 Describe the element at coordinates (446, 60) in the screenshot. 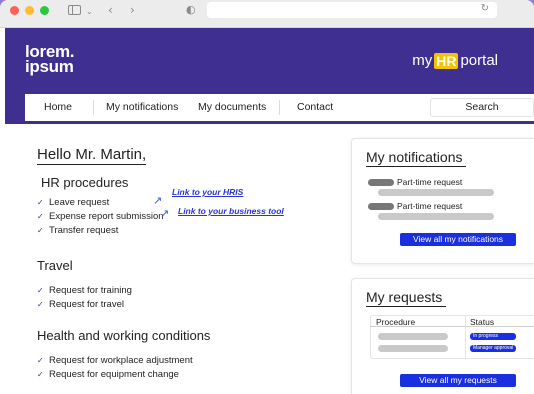

I see `portal-hr-badge: HR` at that location.